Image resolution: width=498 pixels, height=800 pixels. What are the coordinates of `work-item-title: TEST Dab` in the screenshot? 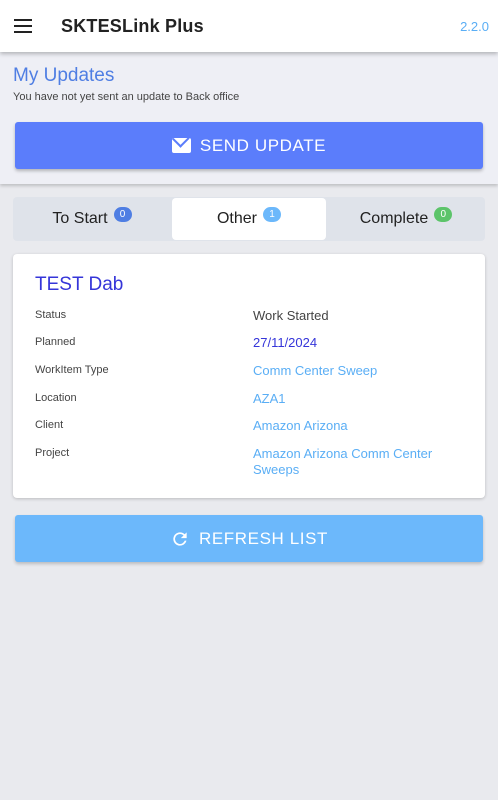 It's located at (79, 284).